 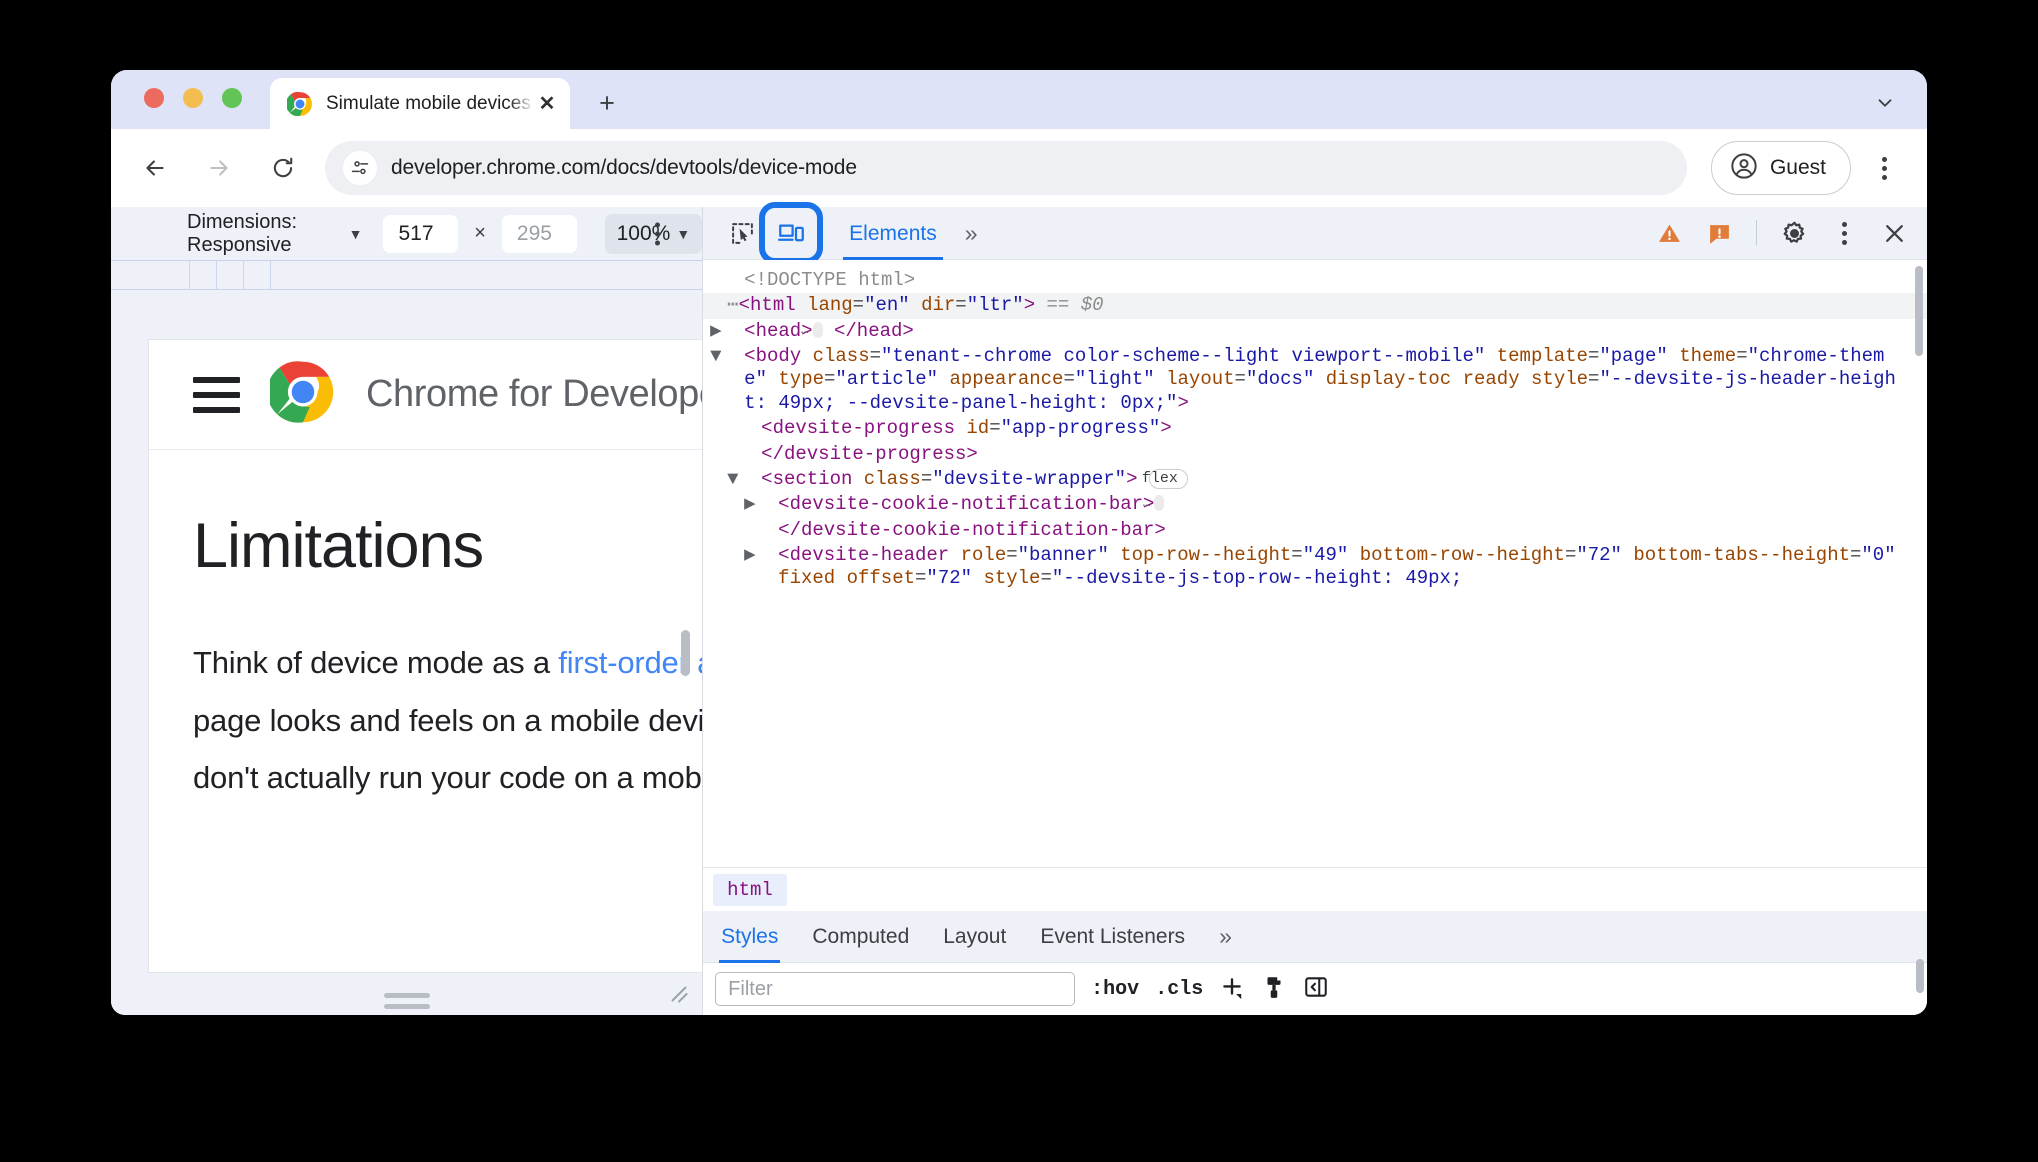 I want to click on window-controls, so click(x=193, y=98).